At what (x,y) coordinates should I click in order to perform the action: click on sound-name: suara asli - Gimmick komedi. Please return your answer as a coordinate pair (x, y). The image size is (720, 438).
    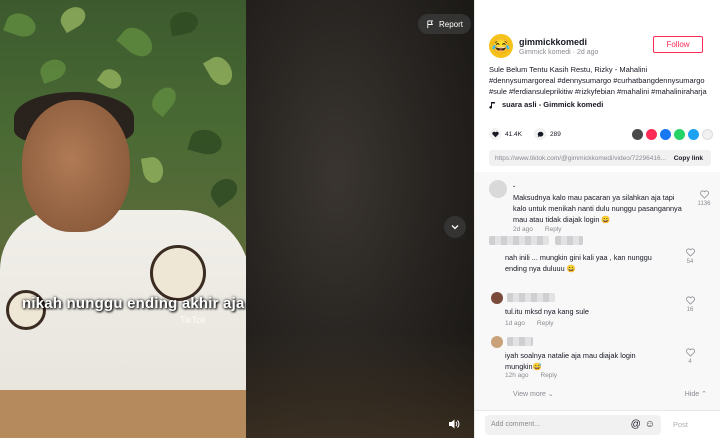
    Looking at the image, I should click on (553, 104).